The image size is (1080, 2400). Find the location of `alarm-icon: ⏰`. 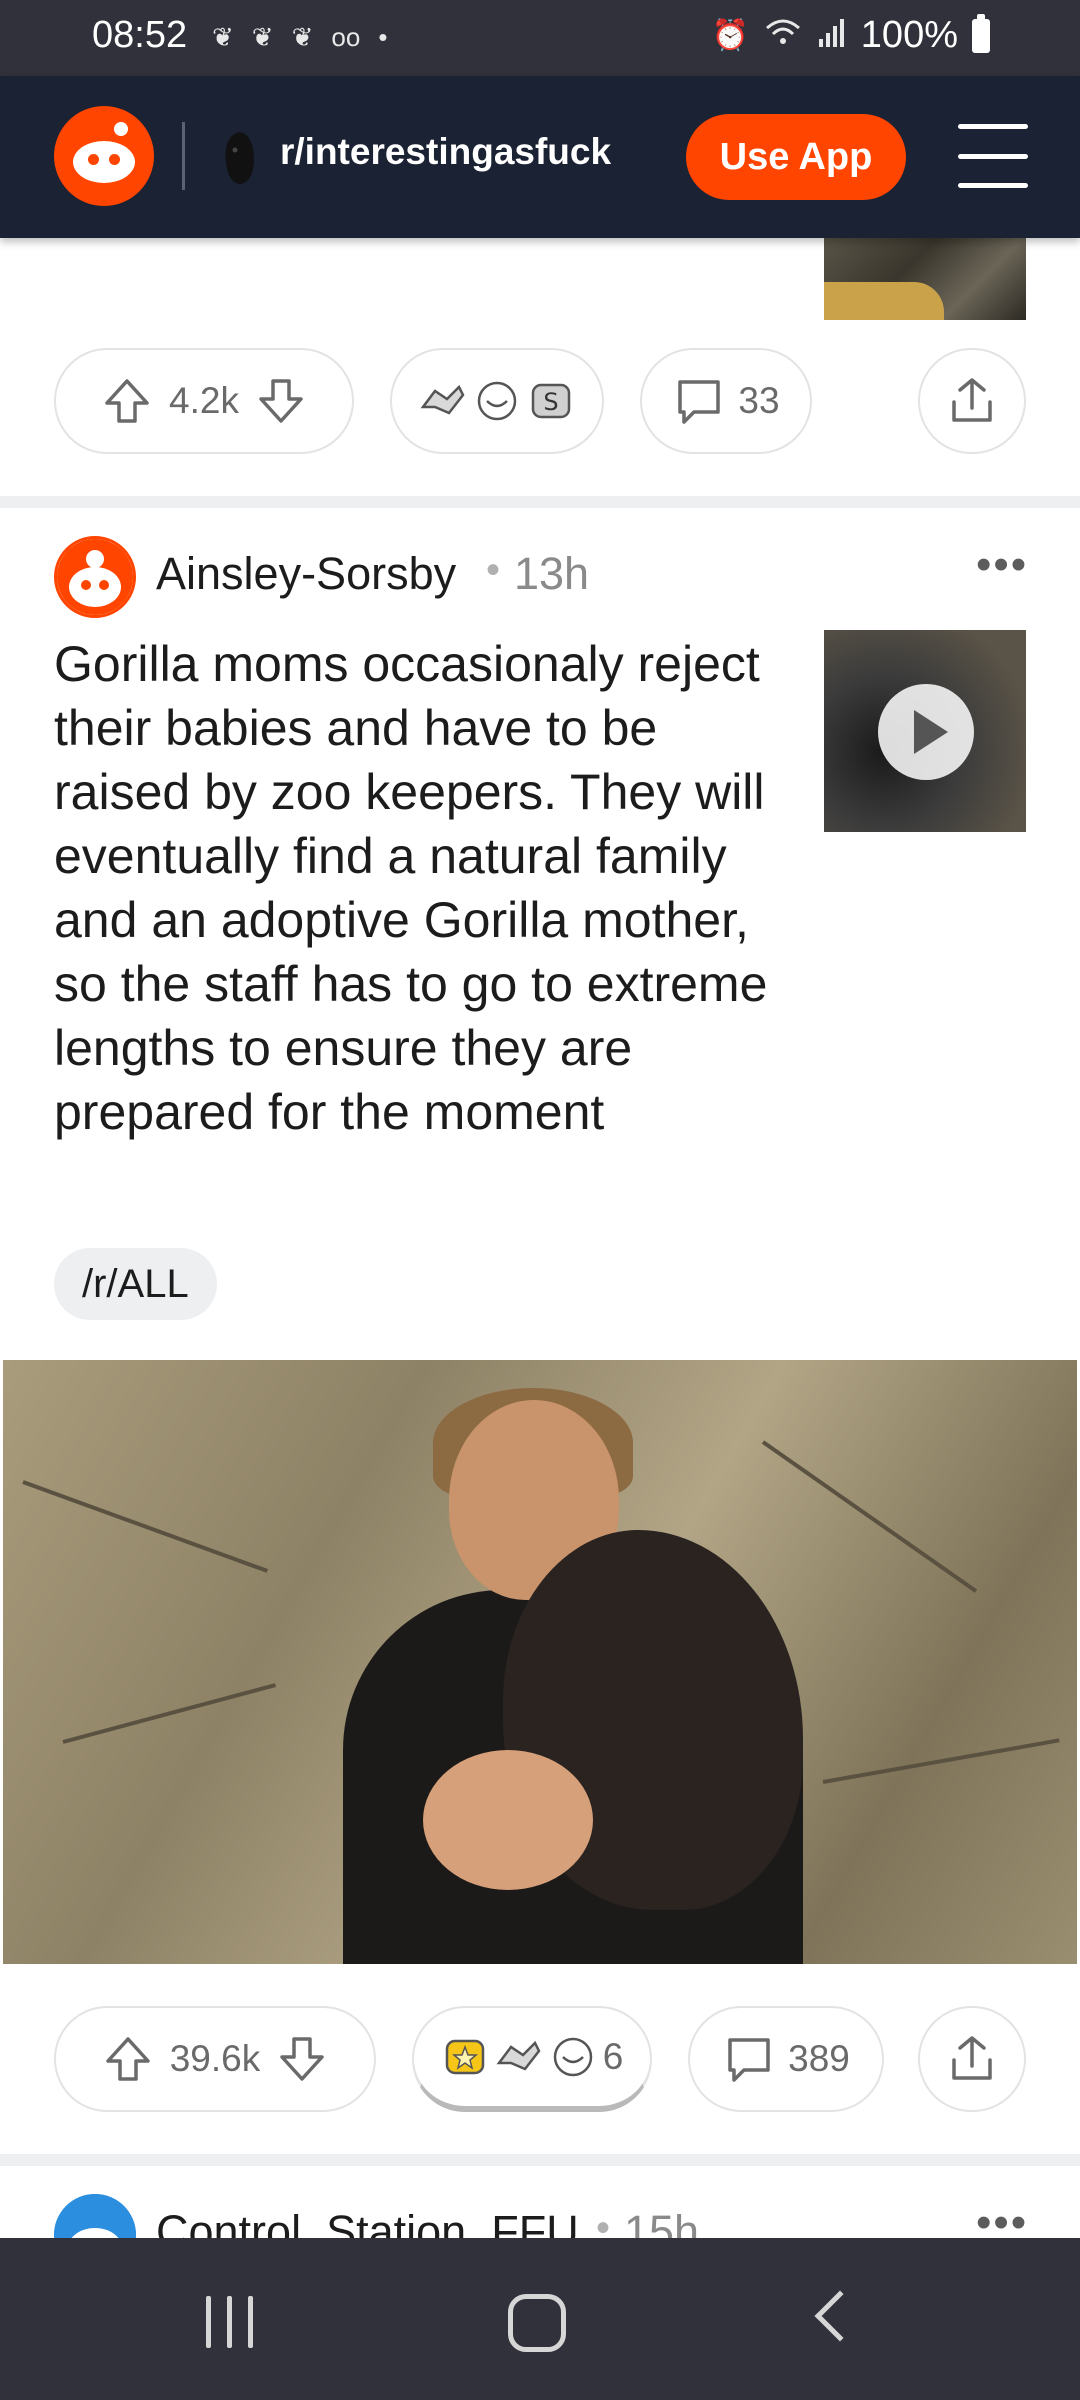

alarm-icon: ⏰ is located at coordinates (730, 35).